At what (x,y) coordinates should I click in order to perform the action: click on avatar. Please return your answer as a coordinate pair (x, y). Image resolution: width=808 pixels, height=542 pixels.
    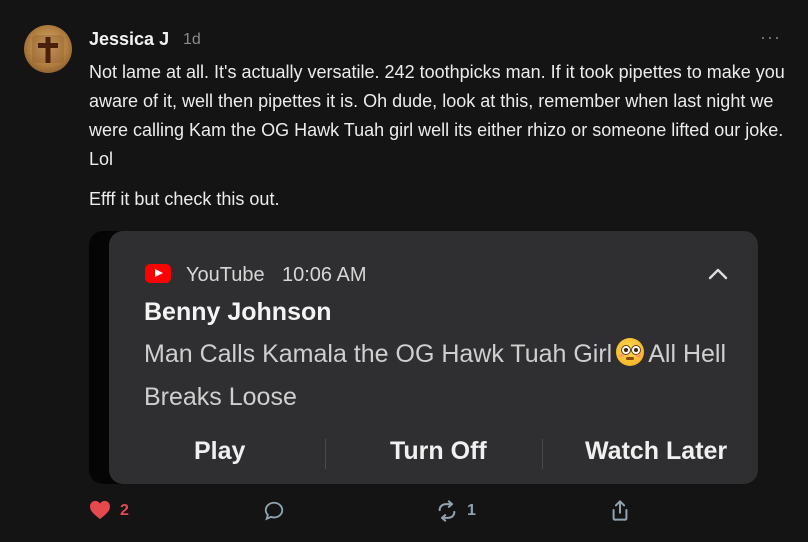
    Looking at the image, I should click on (48, 49).